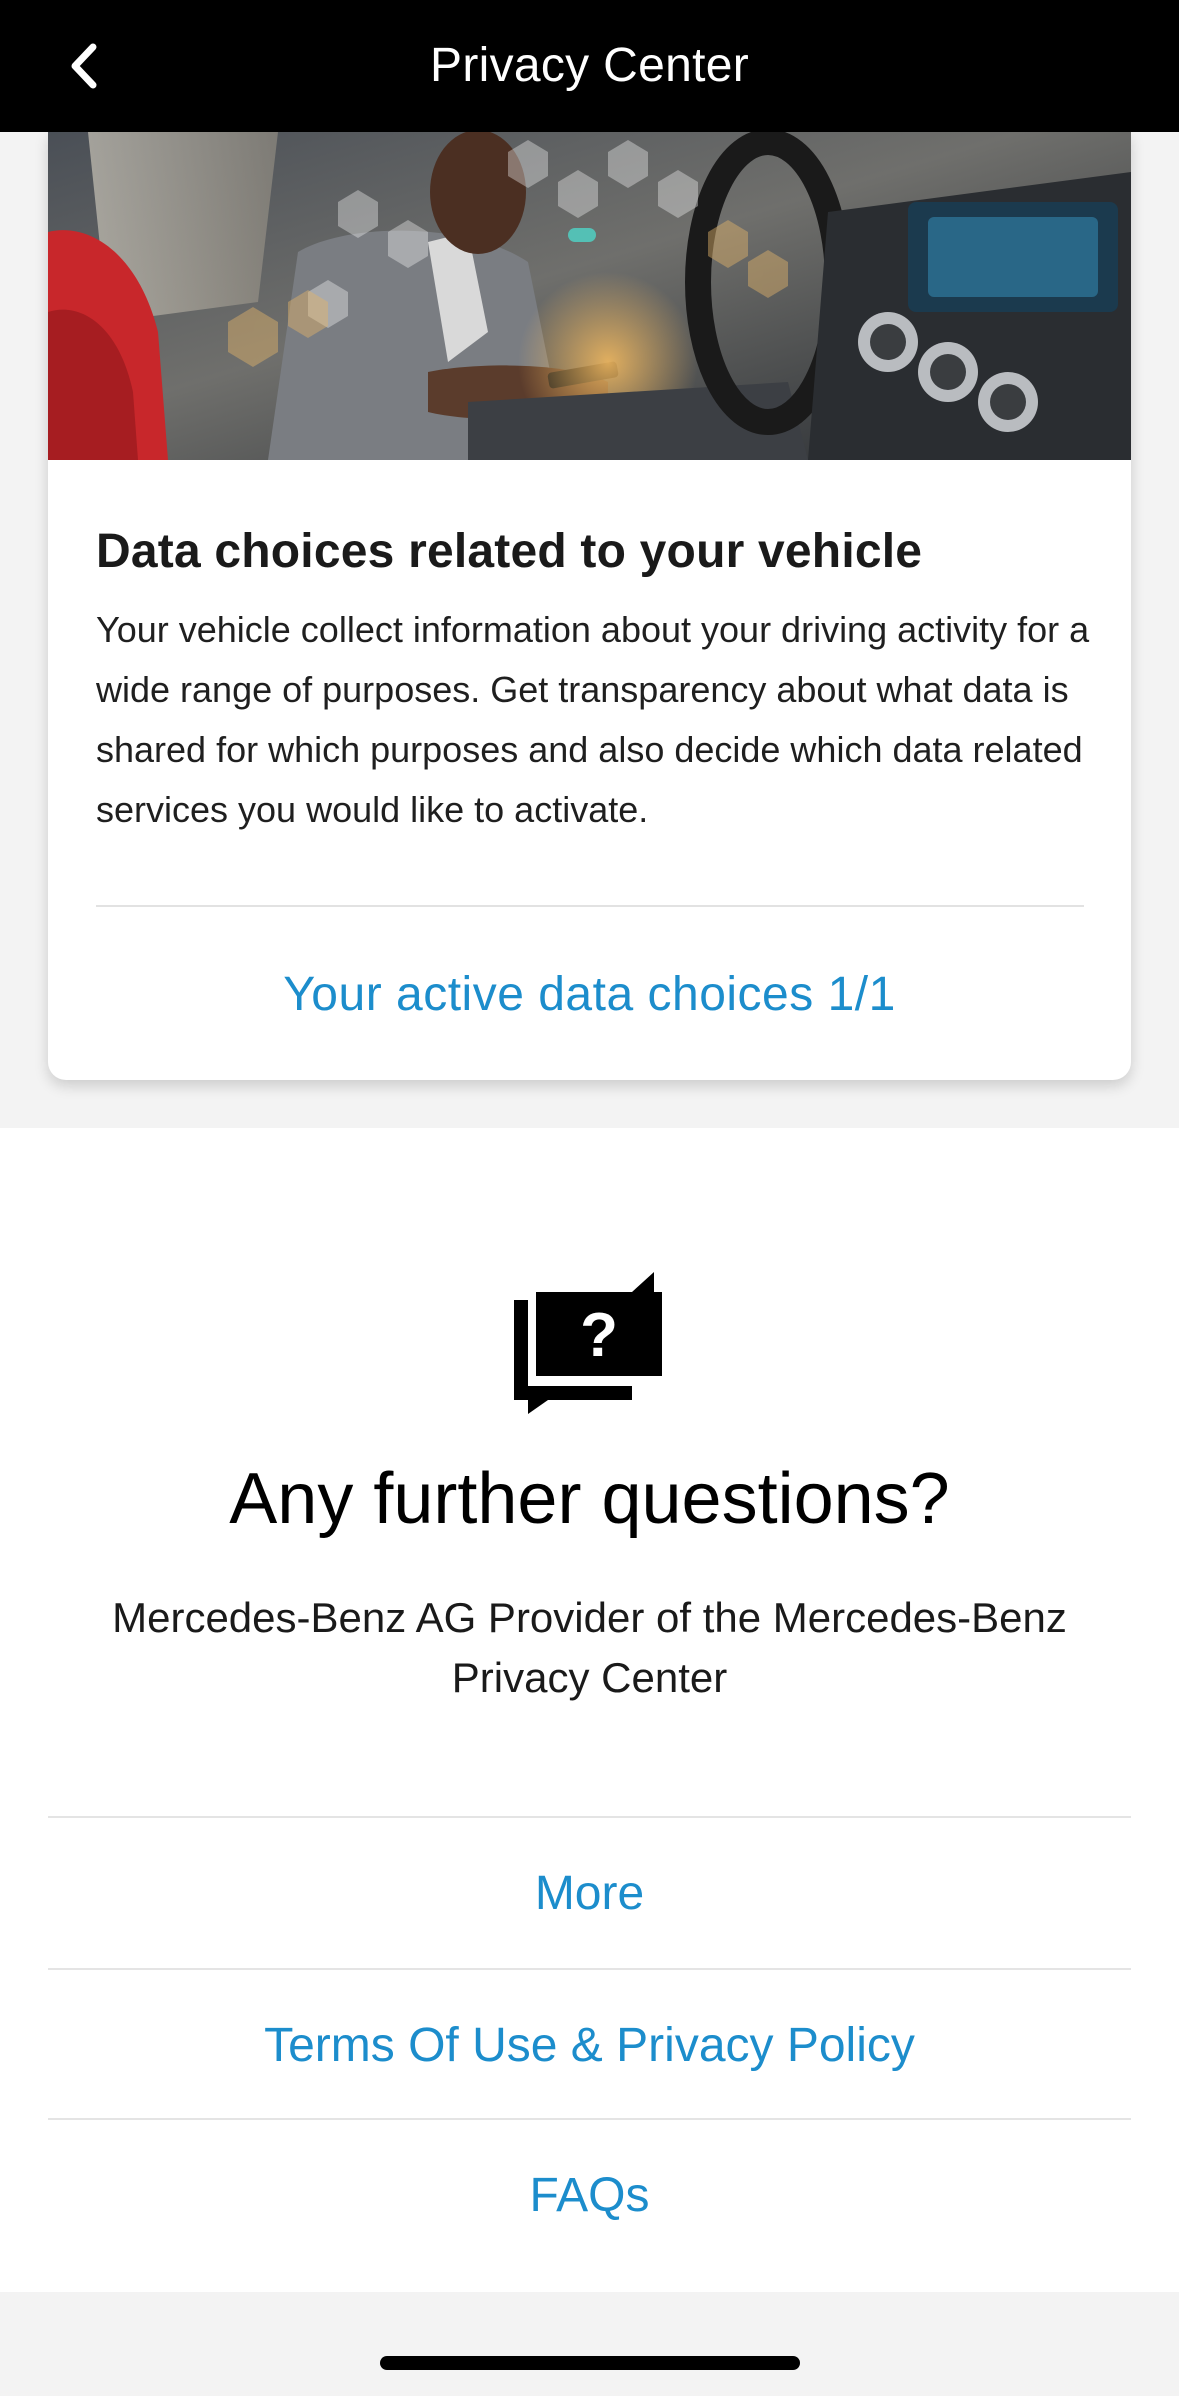 The width and height of the screenshot is (1179, 2396). I want to click on question-chat-icon: ?, so click(588, 1343).